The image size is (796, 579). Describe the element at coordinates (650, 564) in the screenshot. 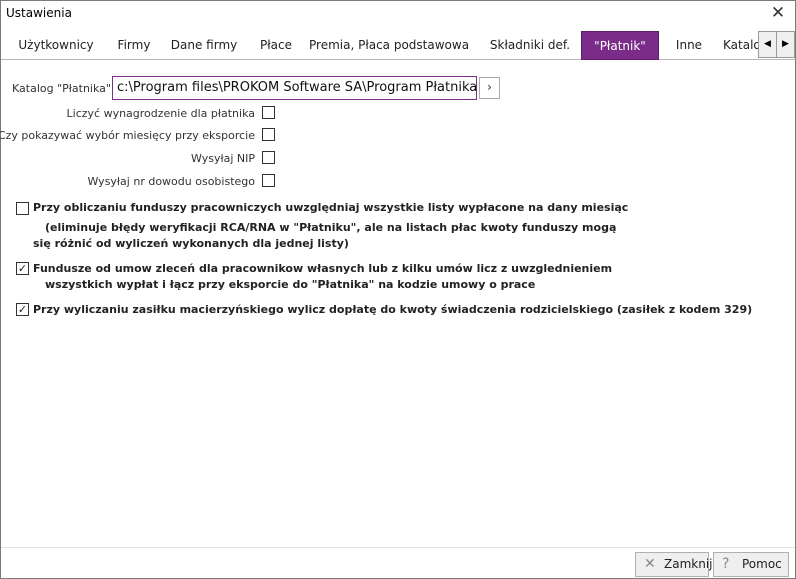

I see `close-icon: ✕` at that location.